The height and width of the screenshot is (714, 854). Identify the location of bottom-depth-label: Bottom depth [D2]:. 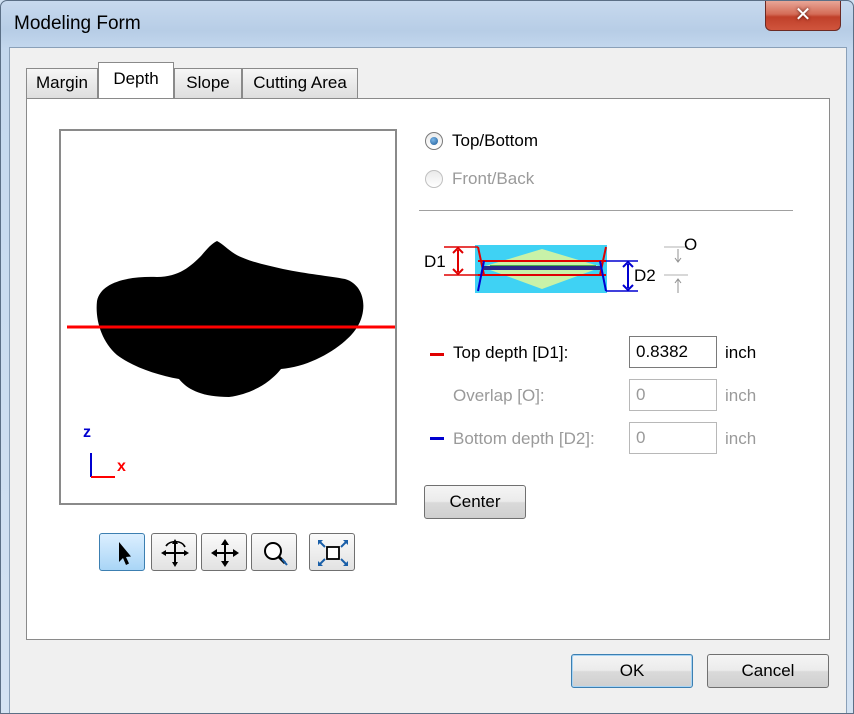
(524, 438).